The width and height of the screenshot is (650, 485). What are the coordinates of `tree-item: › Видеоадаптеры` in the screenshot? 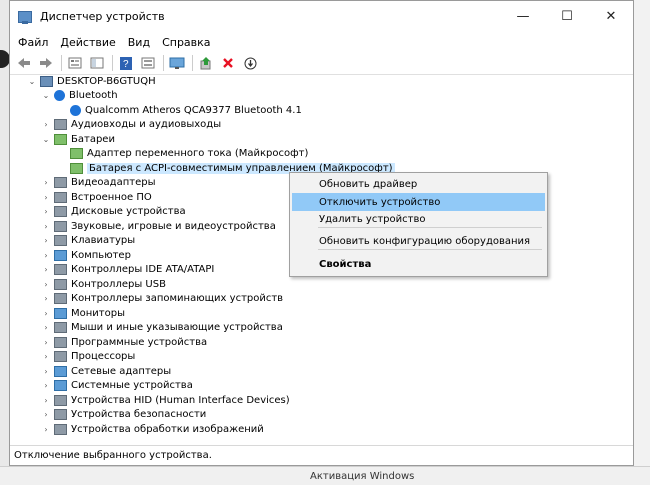 It's located at (98, 183).